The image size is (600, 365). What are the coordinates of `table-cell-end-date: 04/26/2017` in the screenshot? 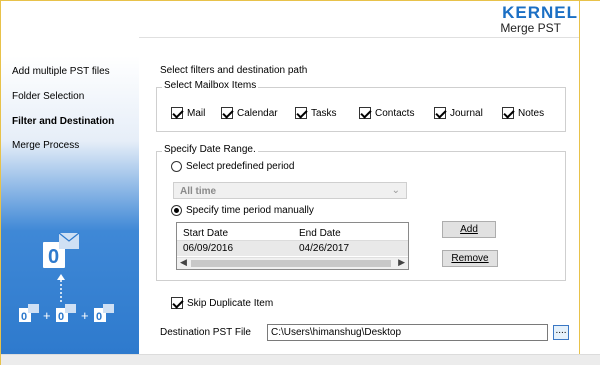 It's located at (324, 248).